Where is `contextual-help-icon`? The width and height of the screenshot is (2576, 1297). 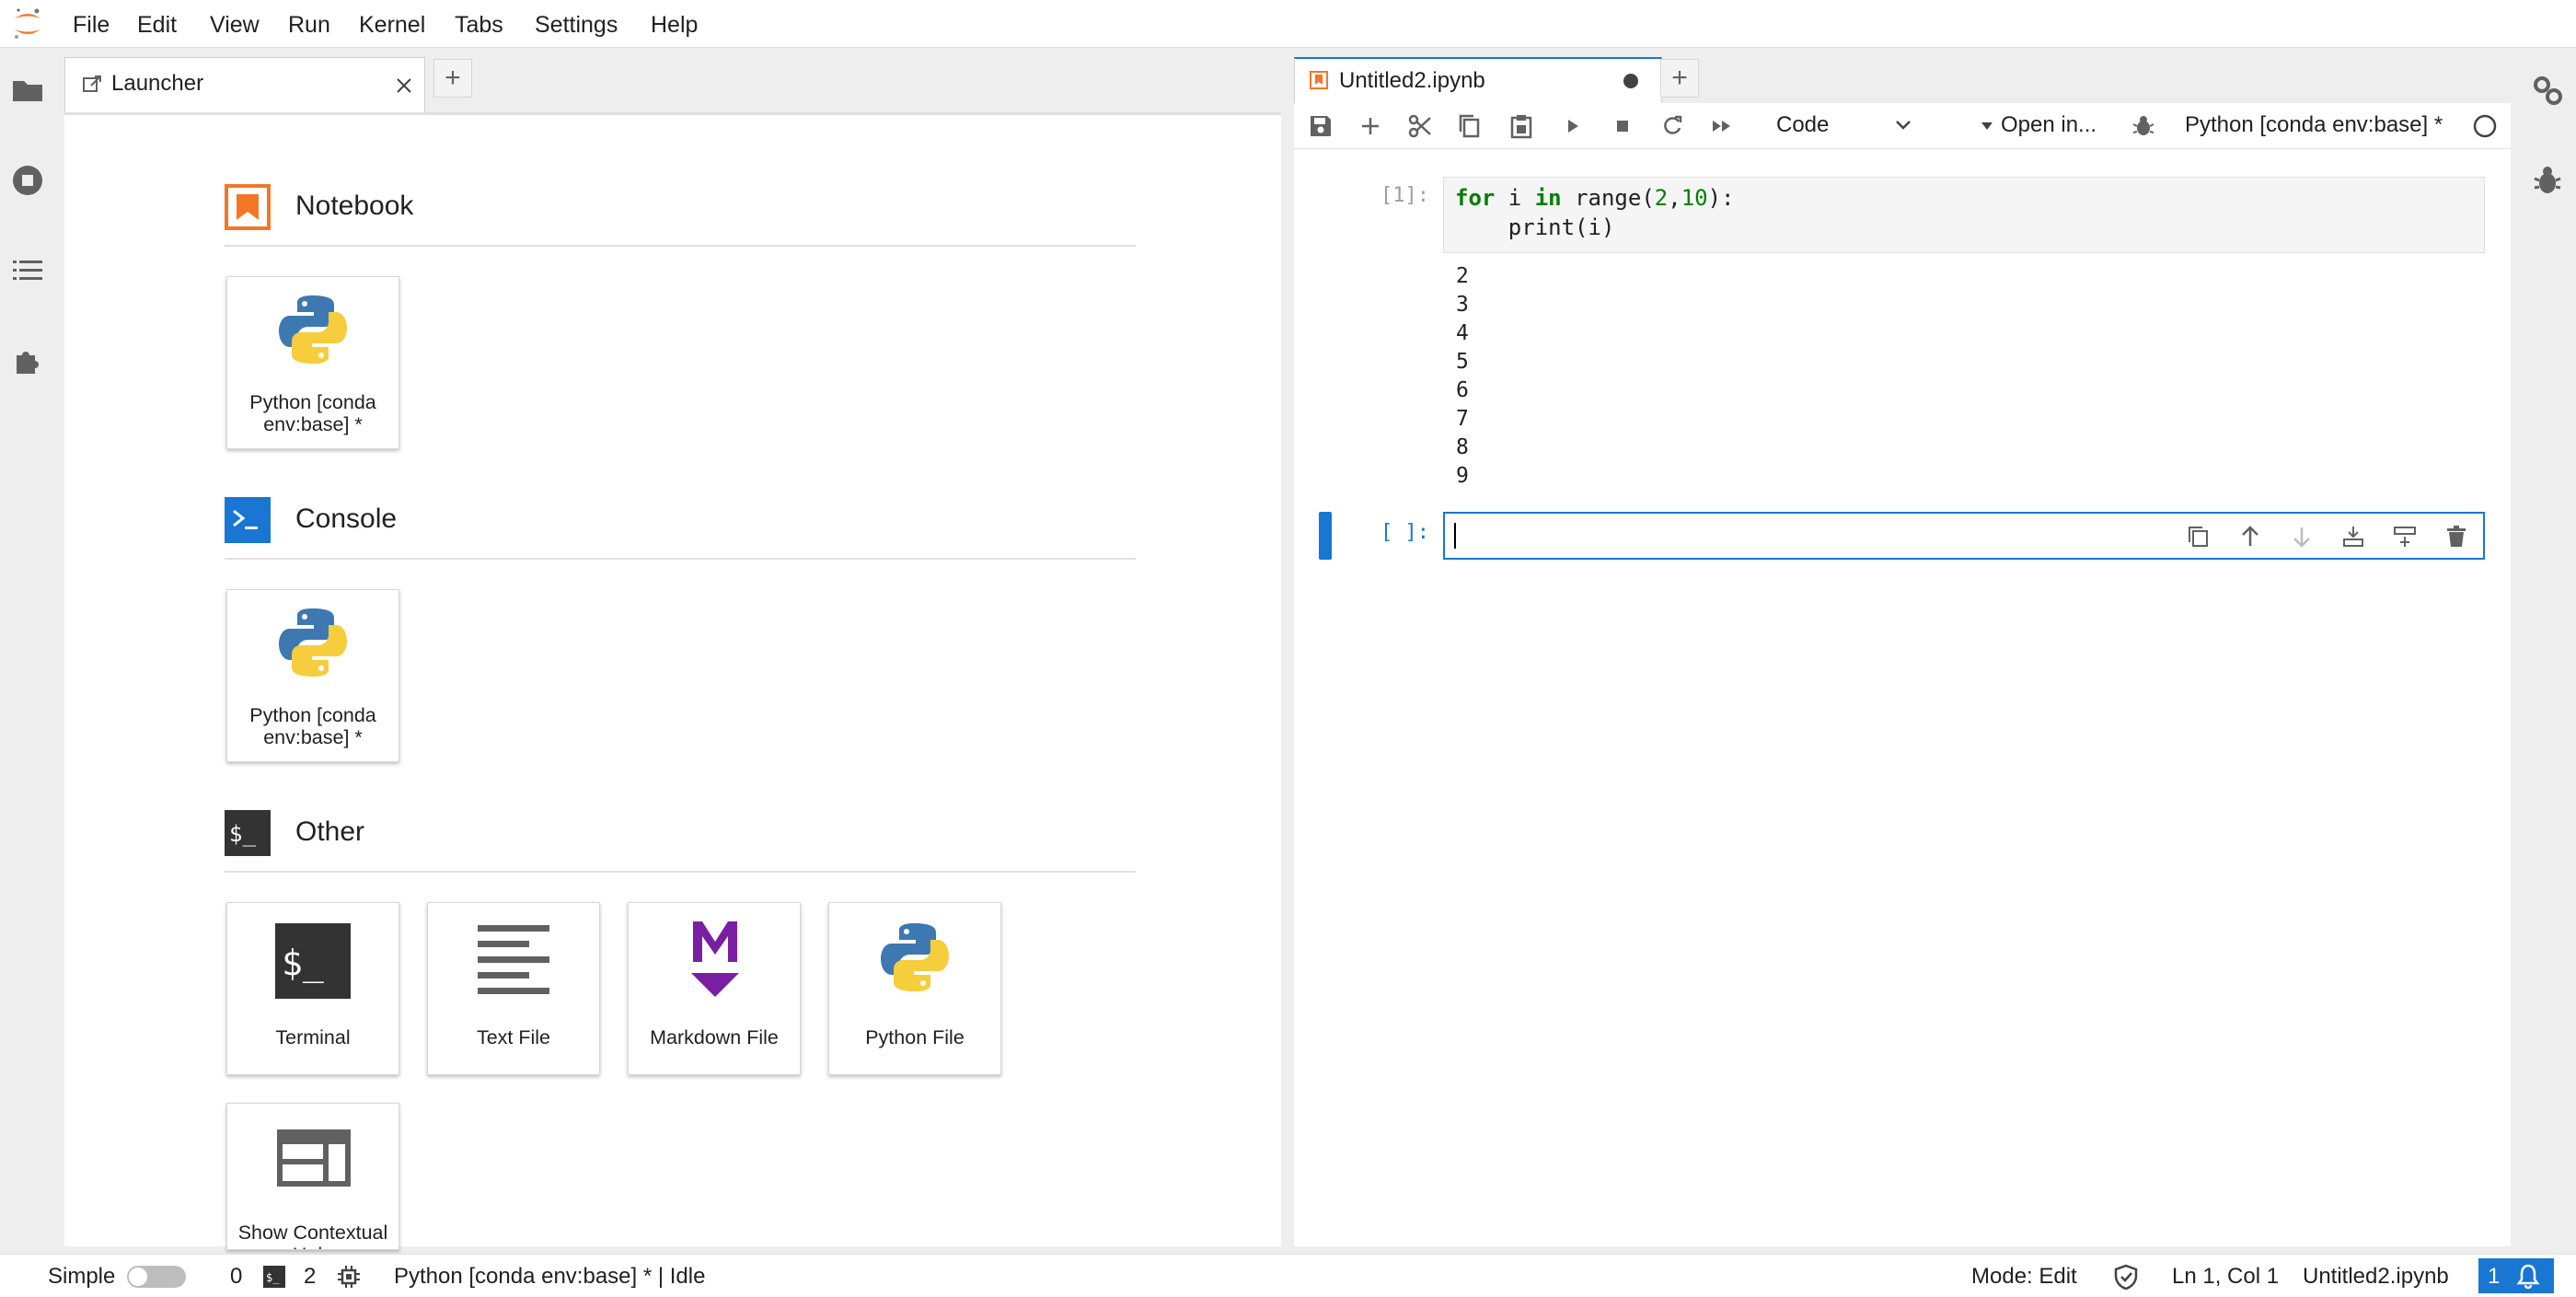 contextual-help-icon is located at coordinates (314, 1158).